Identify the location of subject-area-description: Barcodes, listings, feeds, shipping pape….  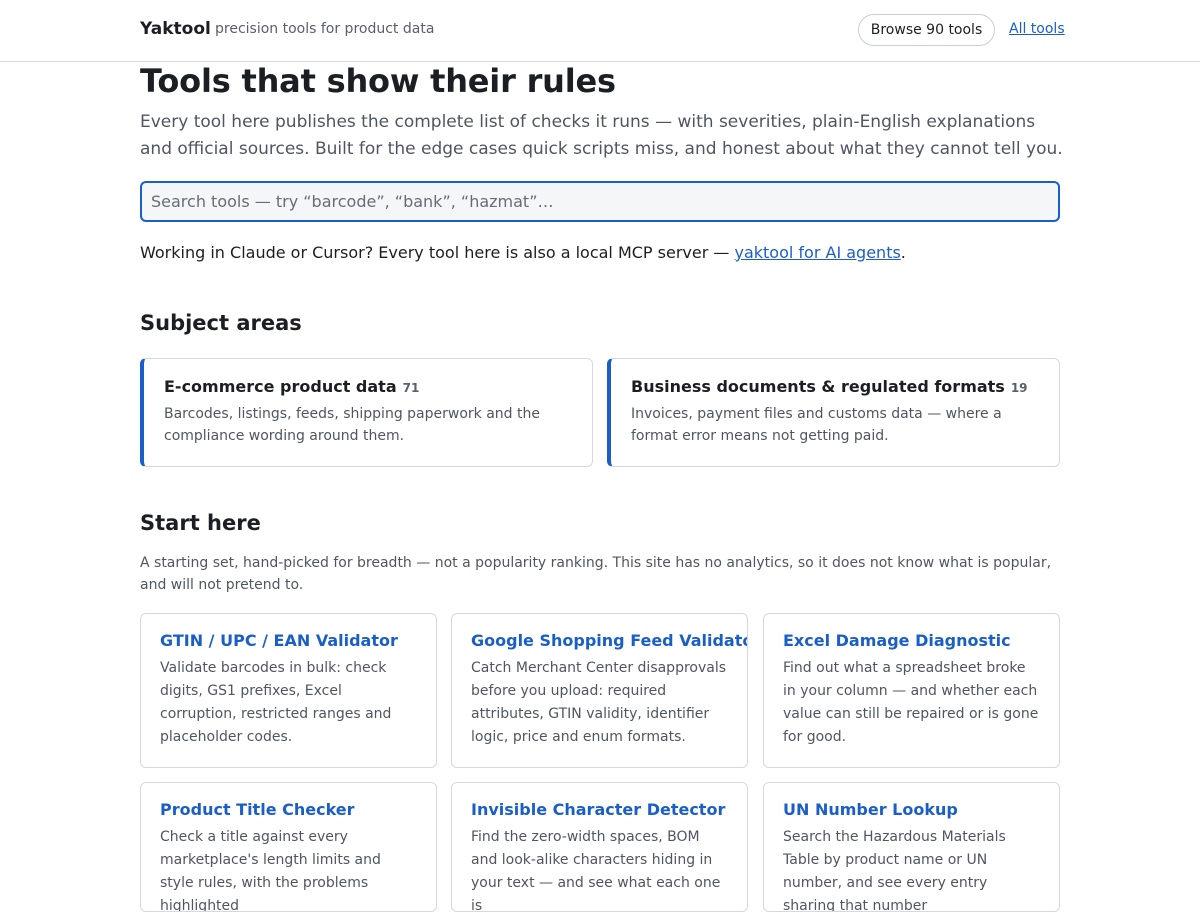
(352, 425).